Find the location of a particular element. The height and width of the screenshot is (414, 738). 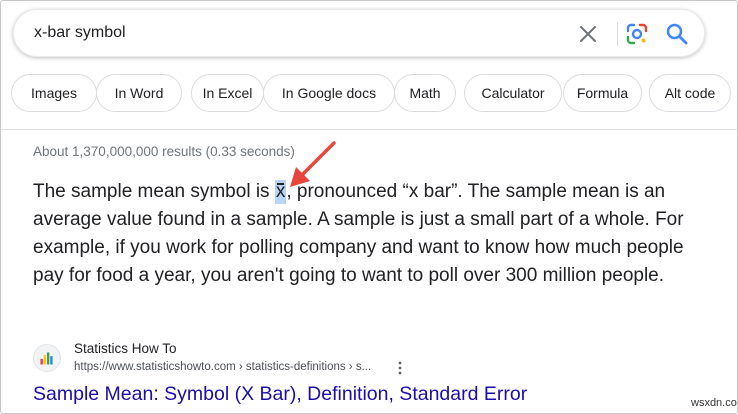

chips-divider is located at coordinates (369, 129).